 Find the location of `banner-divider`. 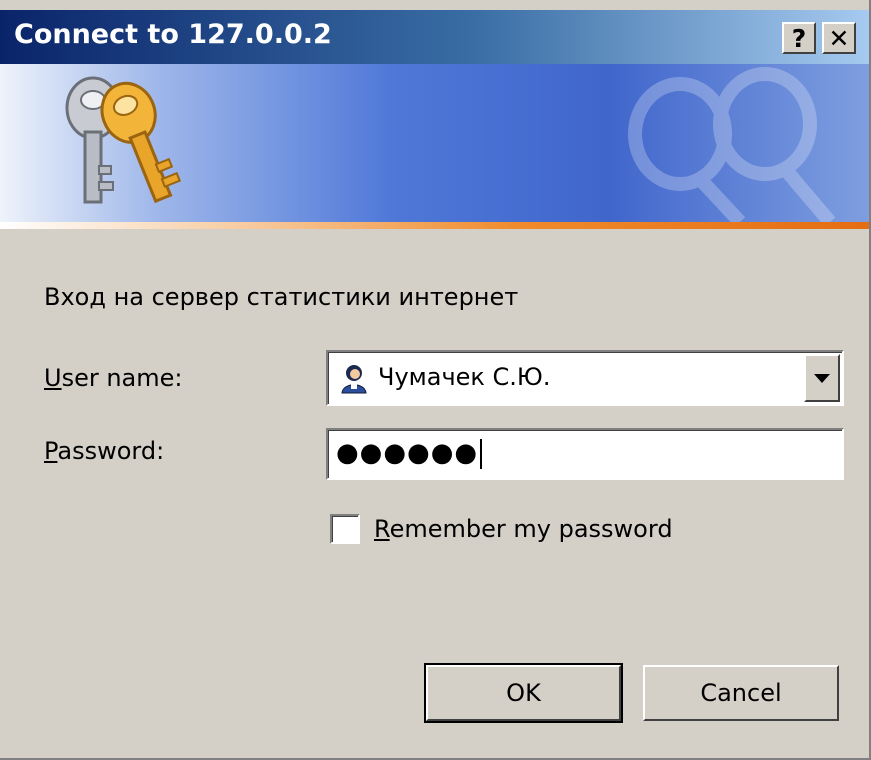

banner-divider is located at coordinates (434, 225).